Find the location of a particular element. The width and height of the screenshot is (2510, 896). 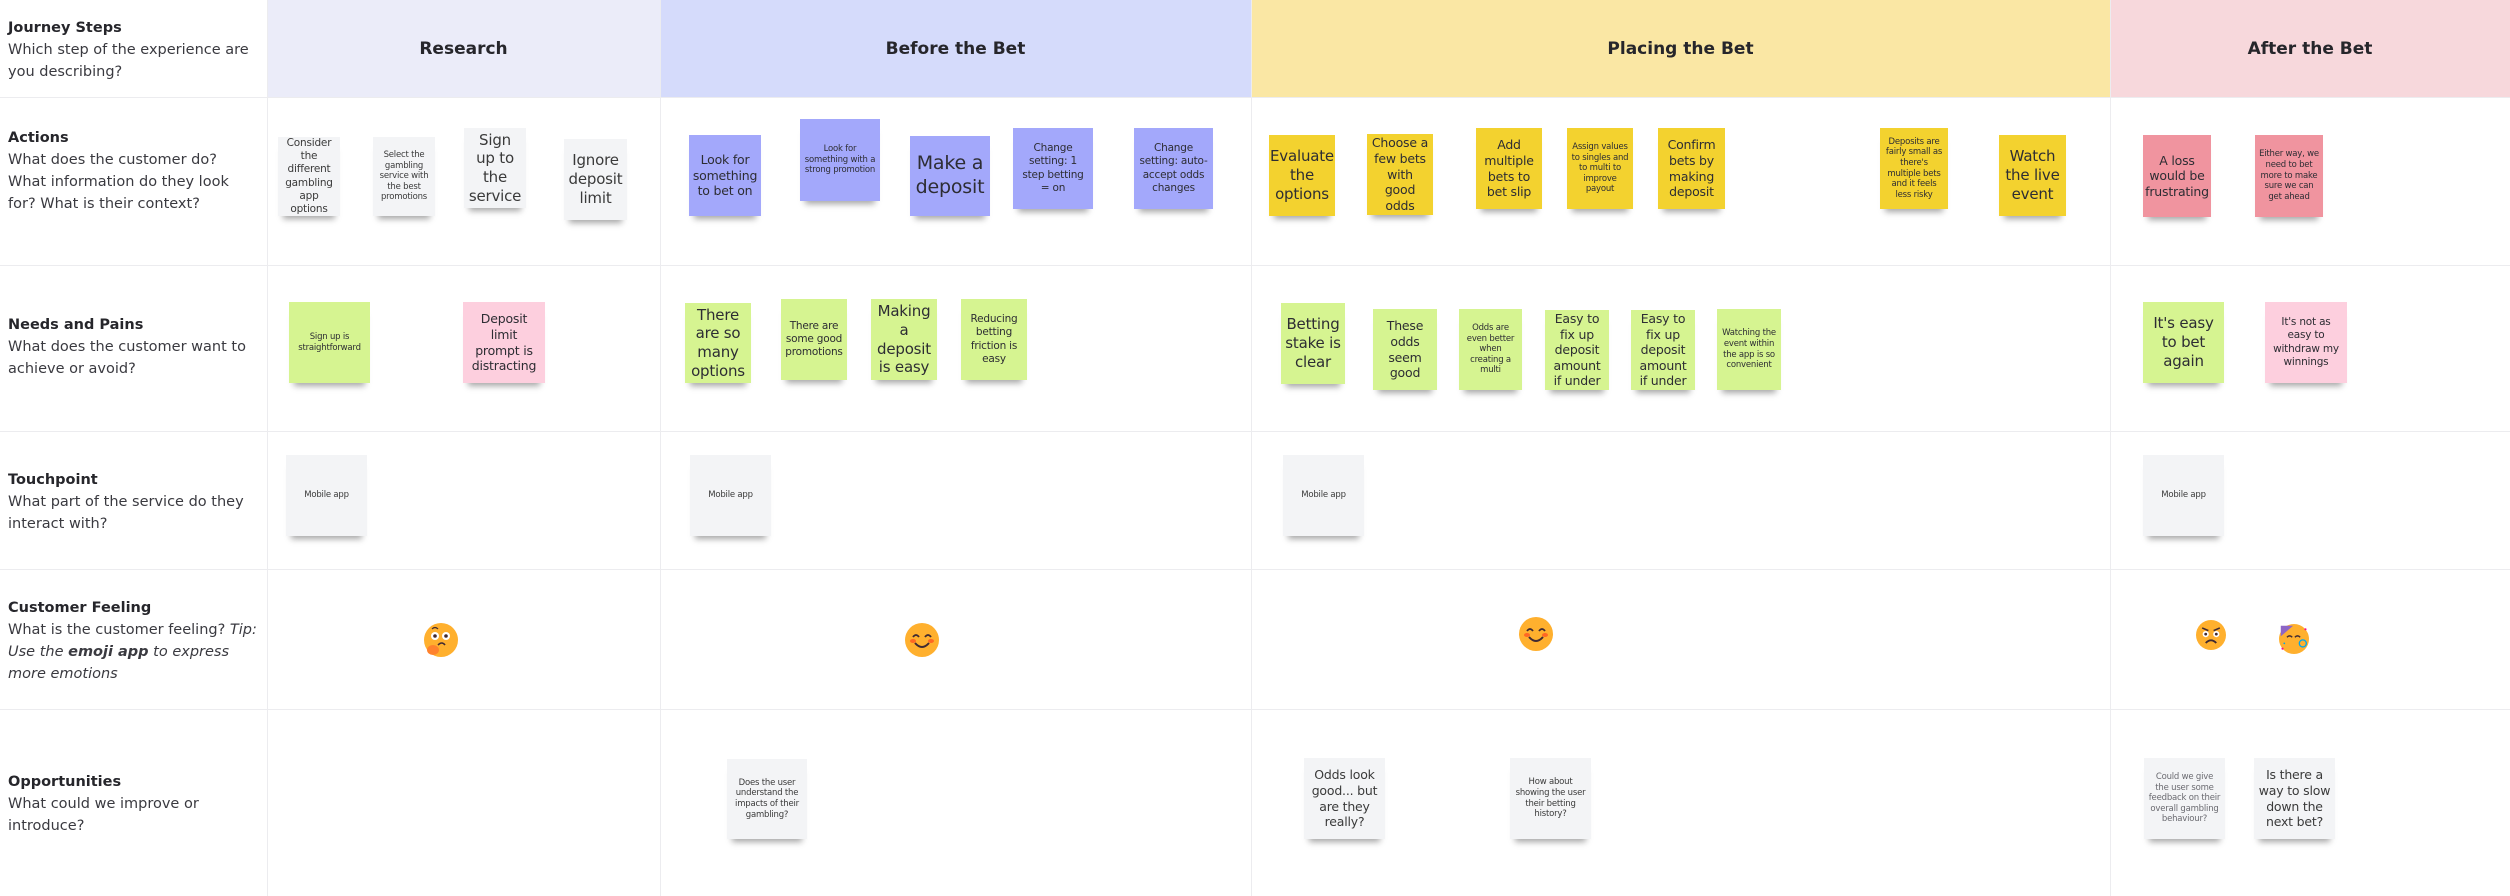

sticky-note: Add multiple bets to bet slip is located at coordinates (1509, 168).